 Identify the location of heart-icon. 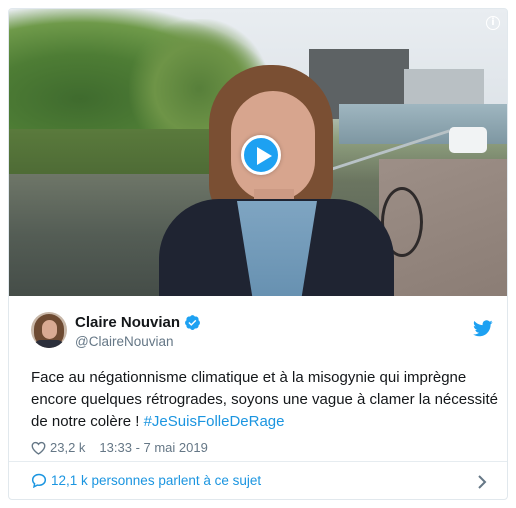
(38, 448).